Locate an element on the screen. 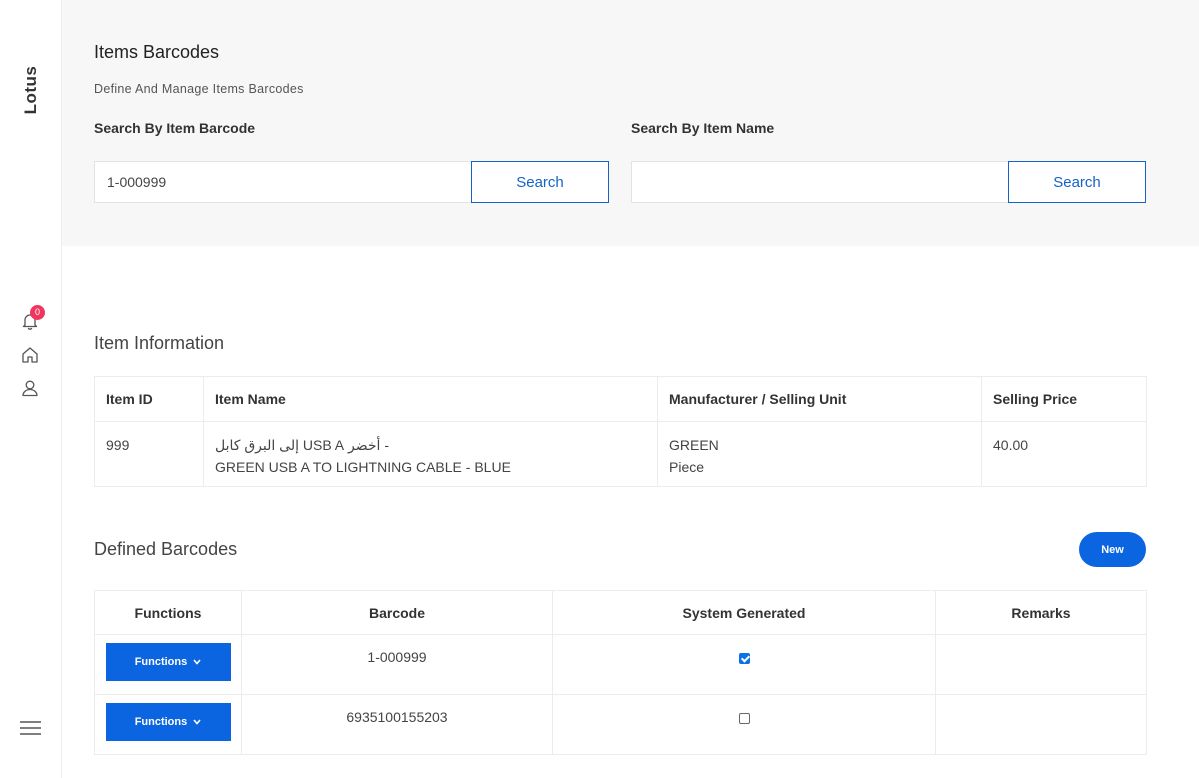 The width and height of the screenshot is (1199, 778). notification-badge: 0 is located at coordinates (37, 312).